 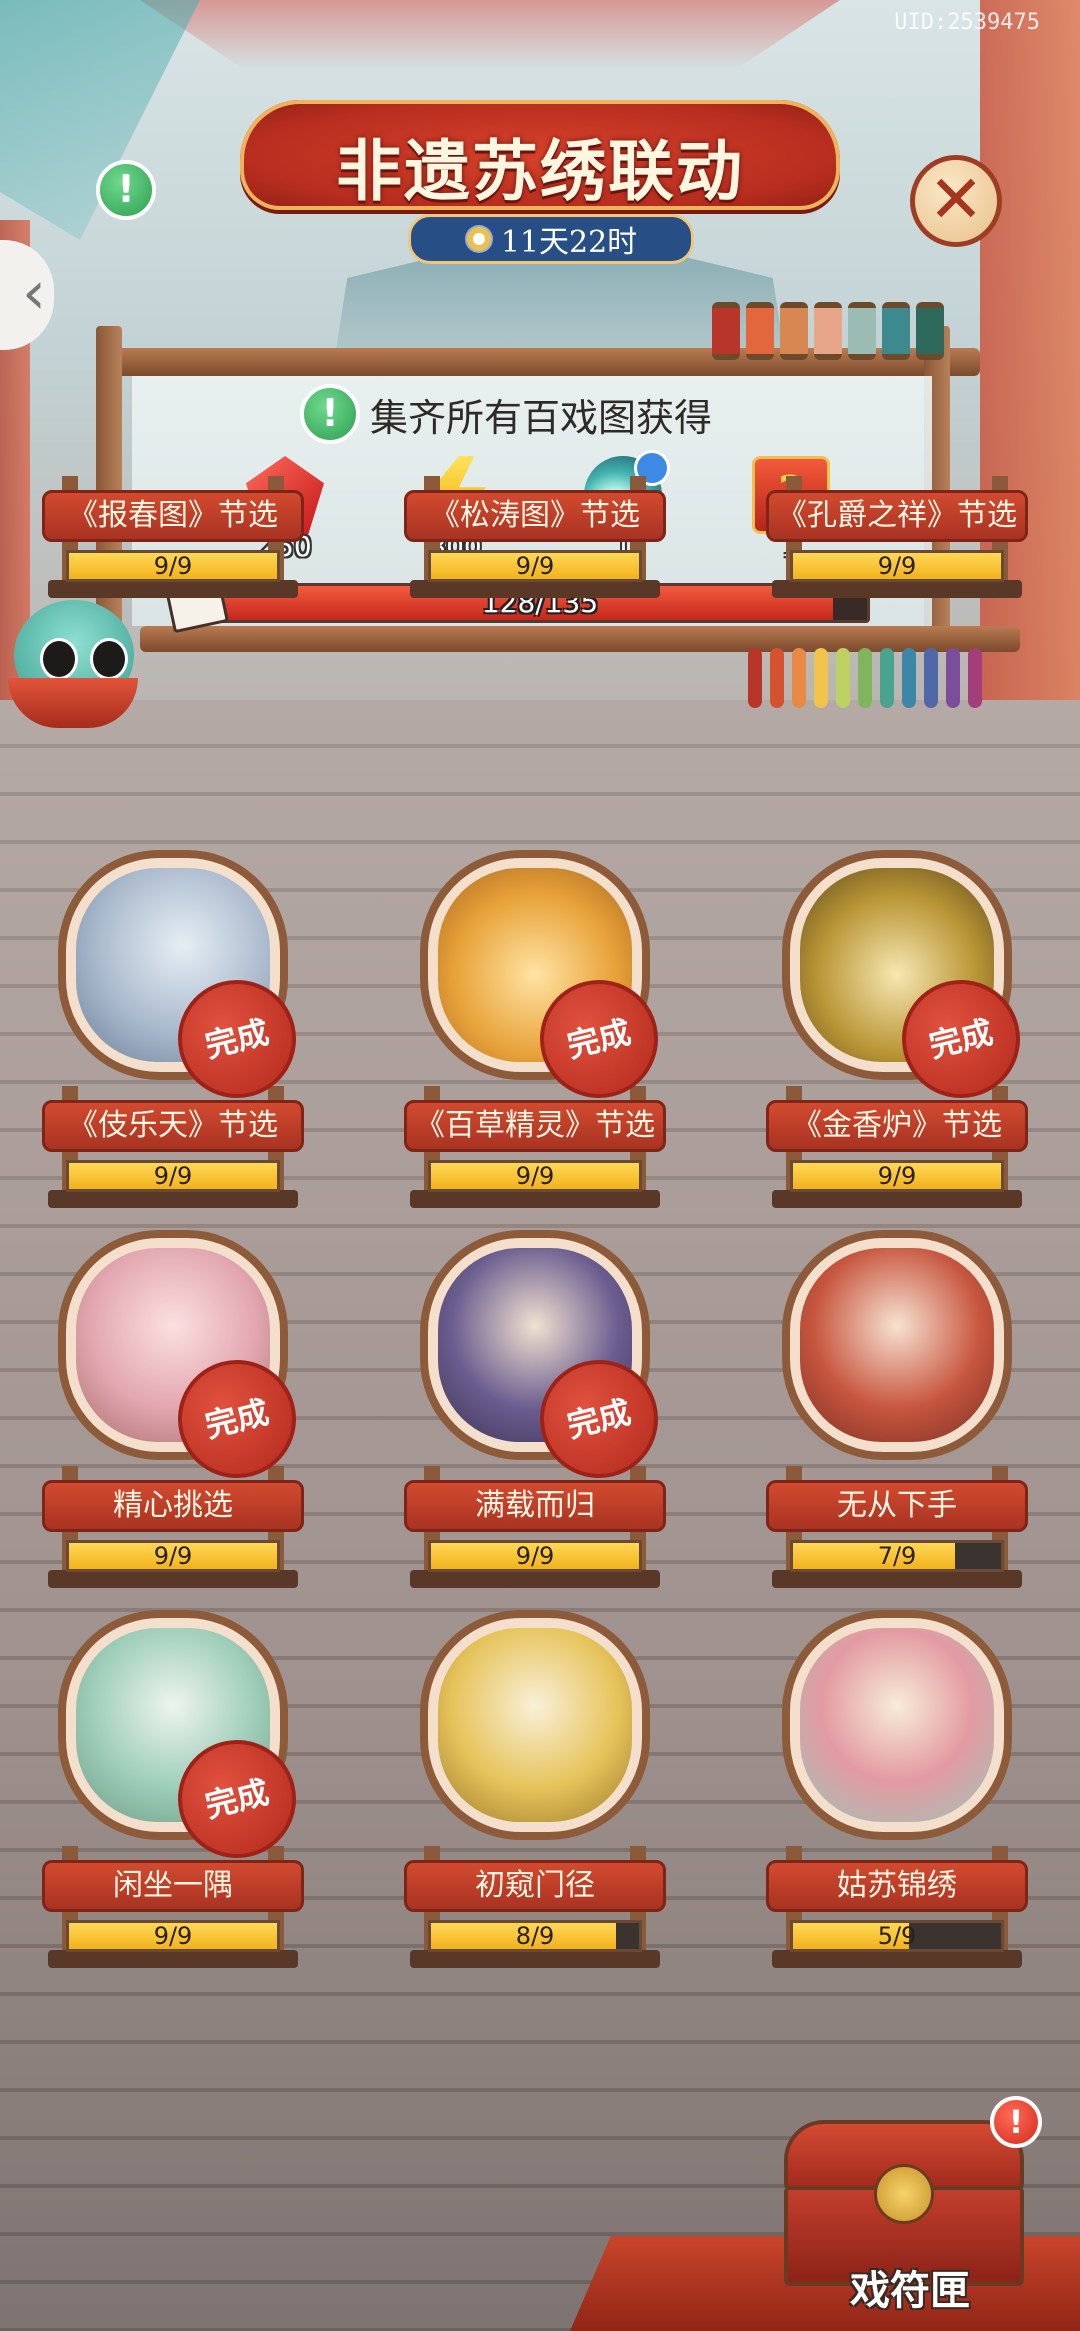 What do you see at coordinates (956, 201) in the screenshot?
I see `close-button: ✕` at bounding box center [956, 201].